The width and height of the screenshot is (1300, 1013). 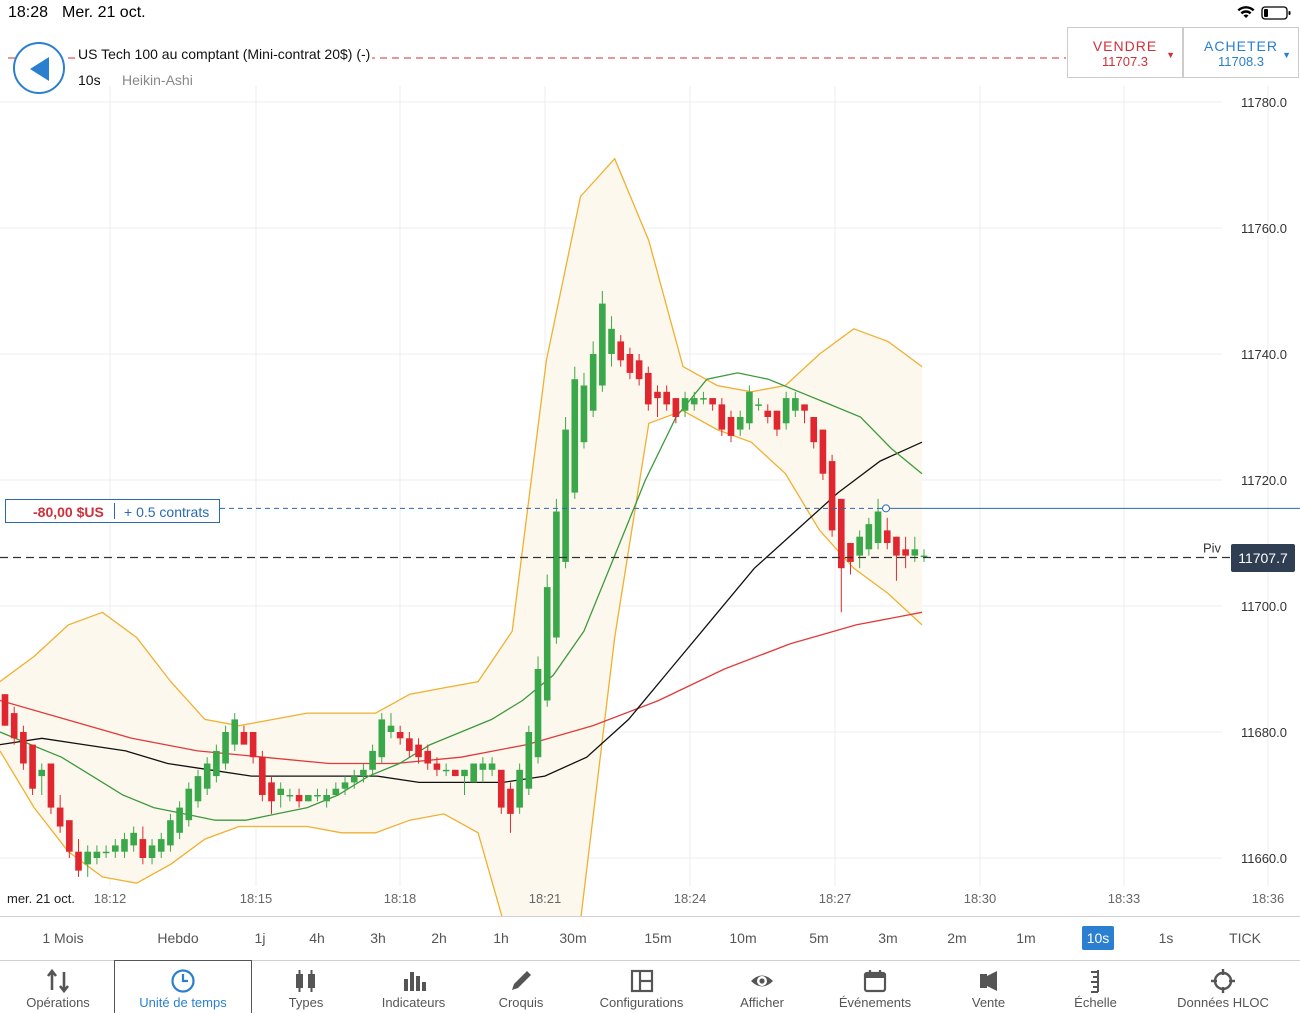 What do you see at coordinates (1264, 858) in the screenshot?
I see `price-tick-label: 11660.0` at bounding box center [1264, 858].